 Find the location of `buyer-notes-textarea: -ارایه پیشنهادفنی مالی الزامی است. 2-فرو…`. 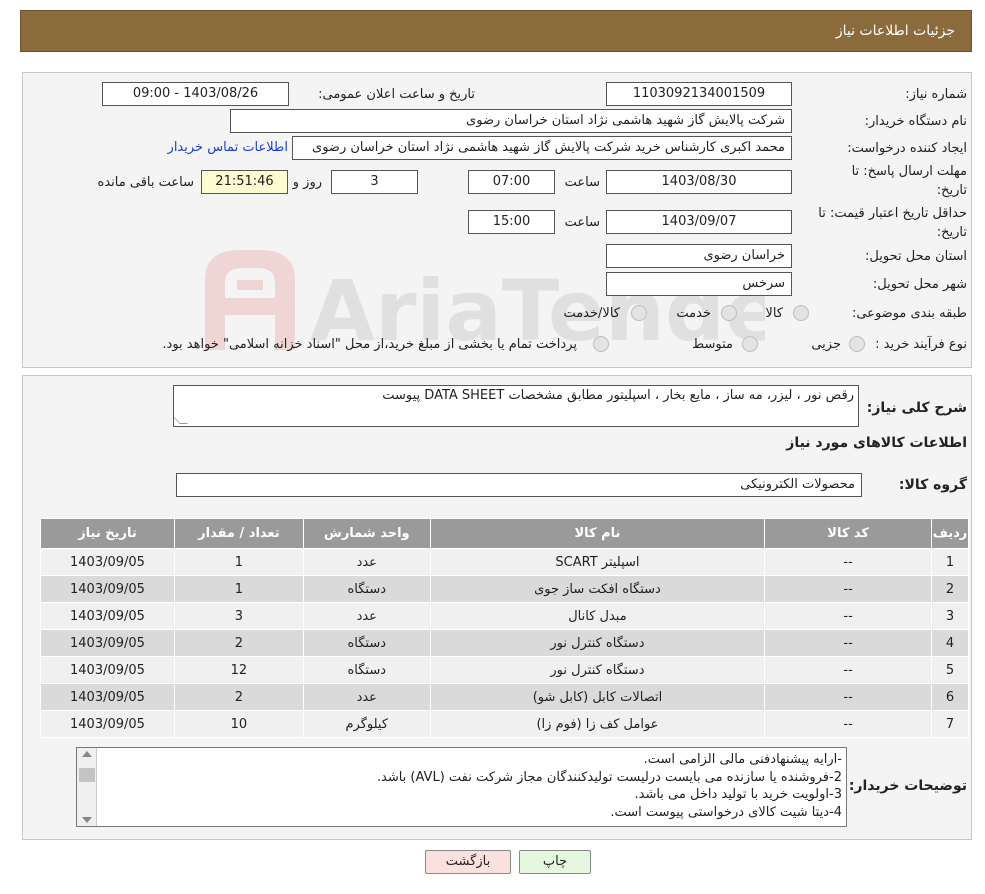

buyer-notes-textarea: -ارایه پیشنهادفنی مالی الزامی است. 2-فرو… is located at coordinates (461, 787).